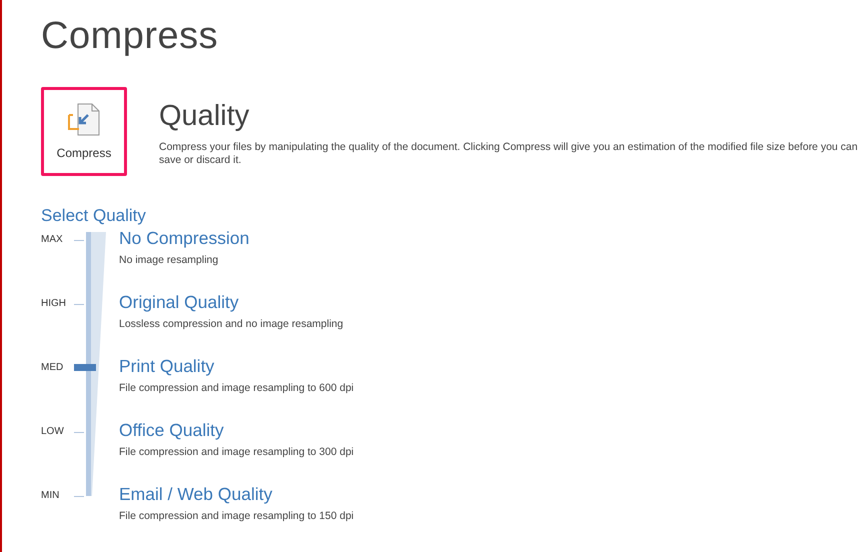  What do you see at coordinates (236, 366) in the screenshot?
I see `quality-option-title: Print Quality` at bounding box center [236, 366].